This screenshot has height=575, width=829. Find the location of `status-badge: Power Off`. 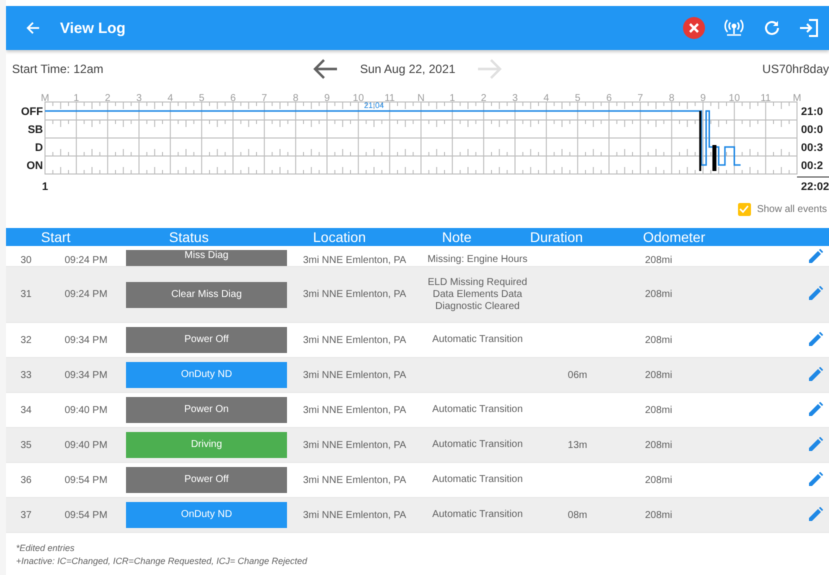

status-badge: Power Off is located at coordinates (206, 480).